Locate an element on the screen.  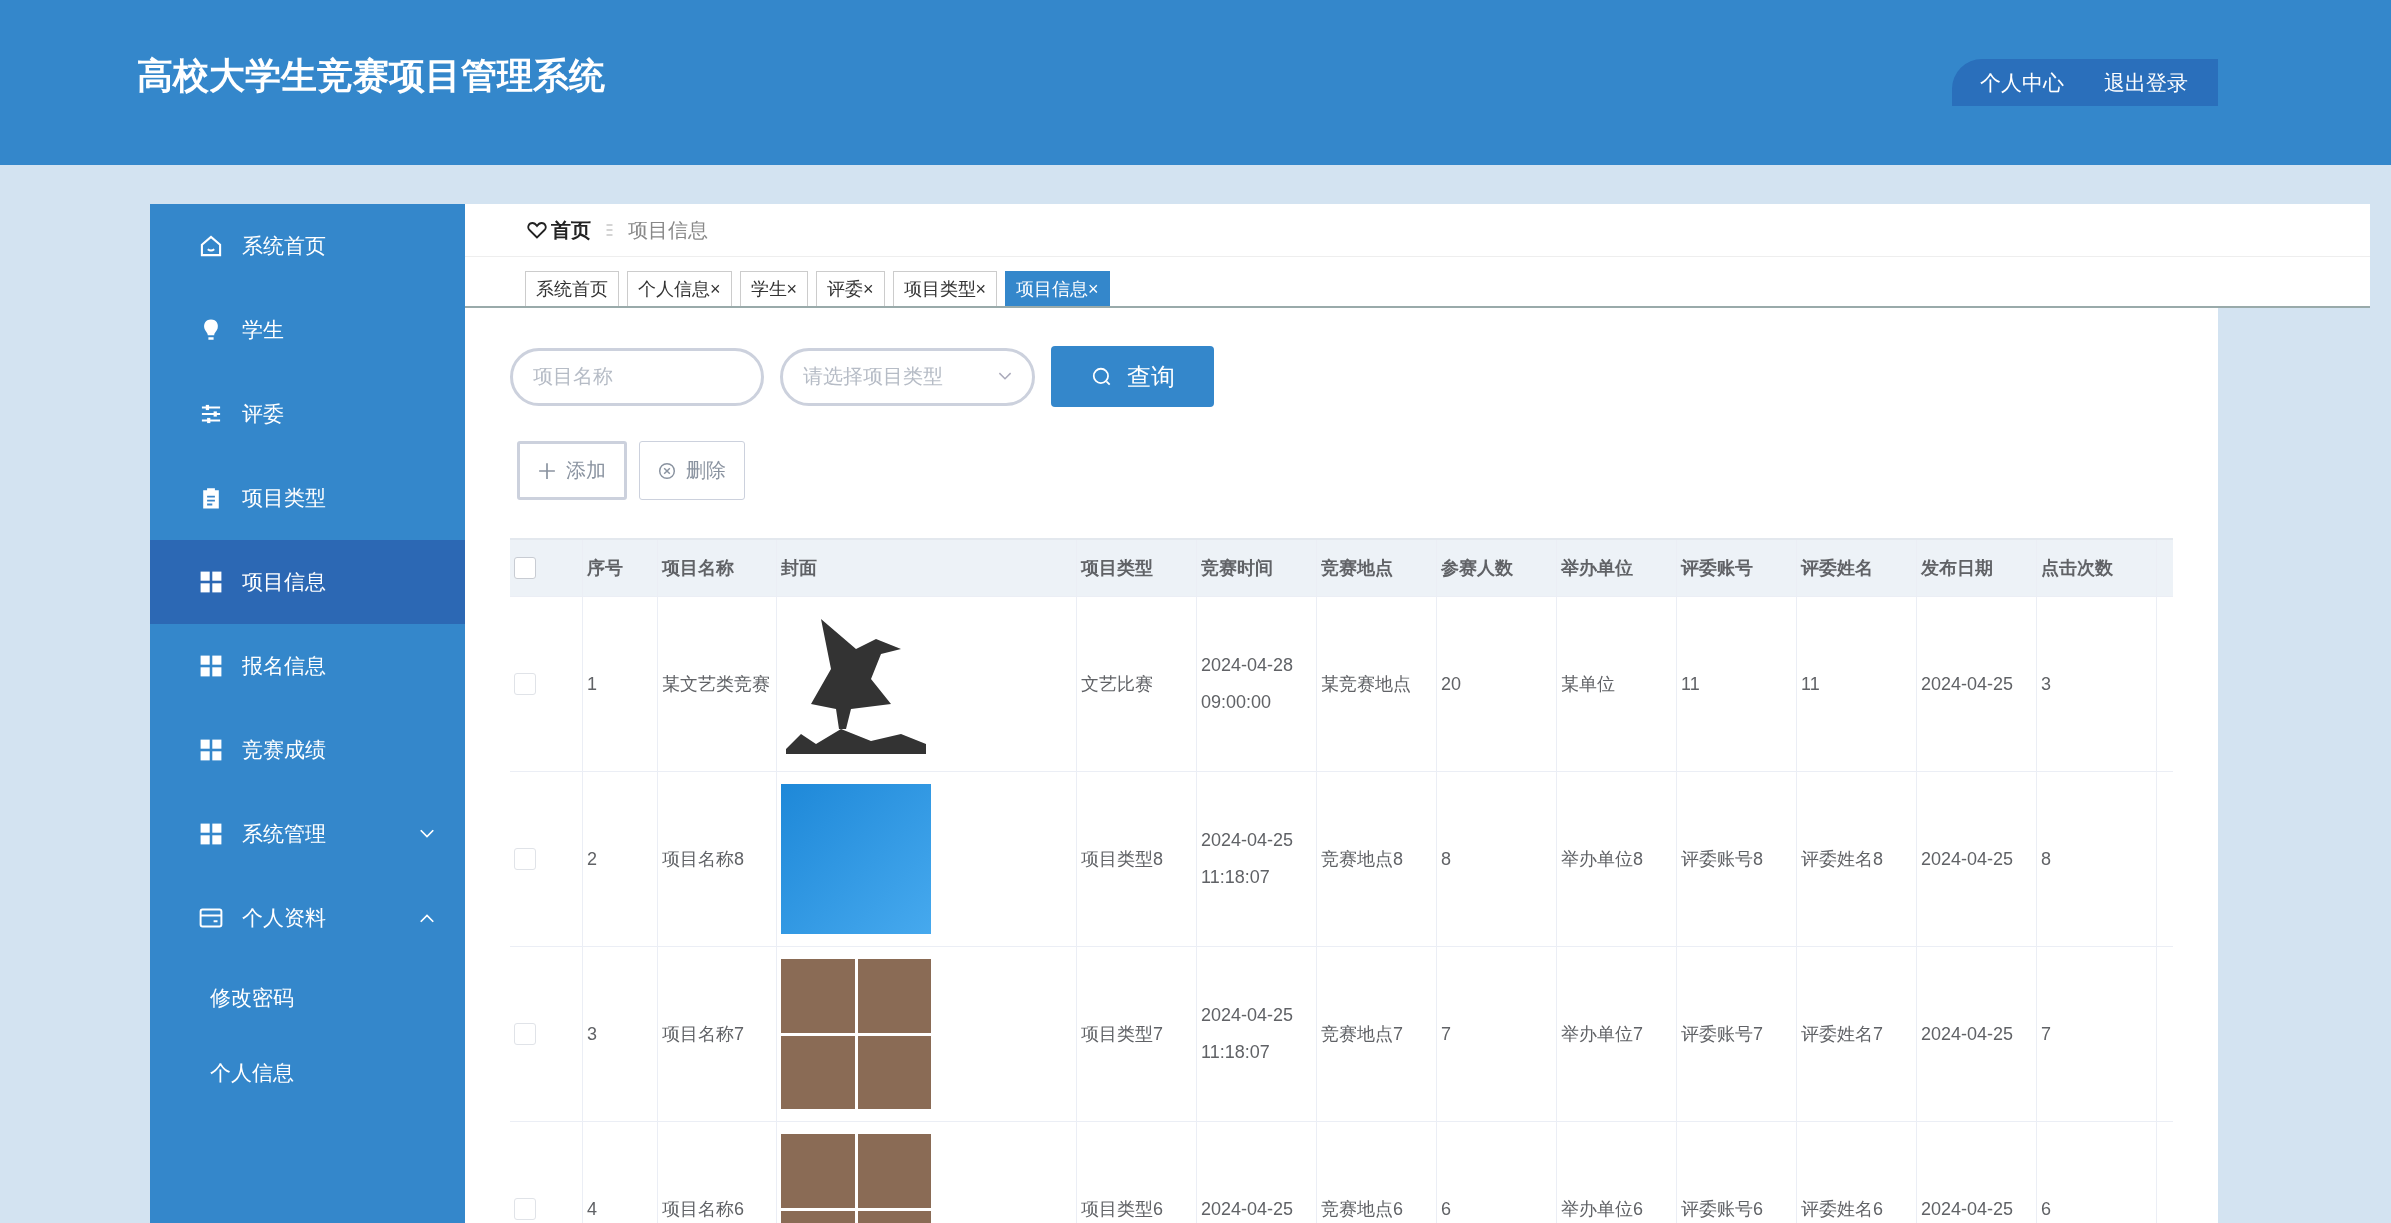
column-header: 封面 is located at coordinates (799, 568).